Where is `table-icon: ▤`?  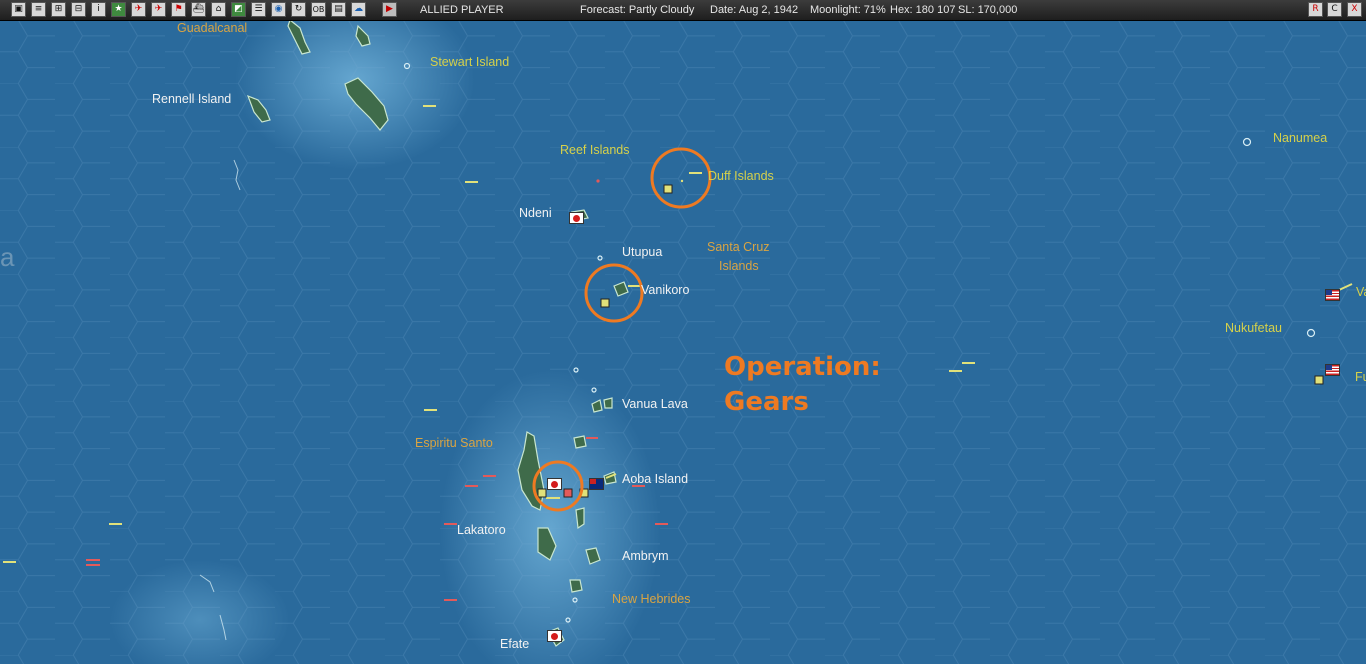
table-icon: ▤ is located at coordinates (338, 9).